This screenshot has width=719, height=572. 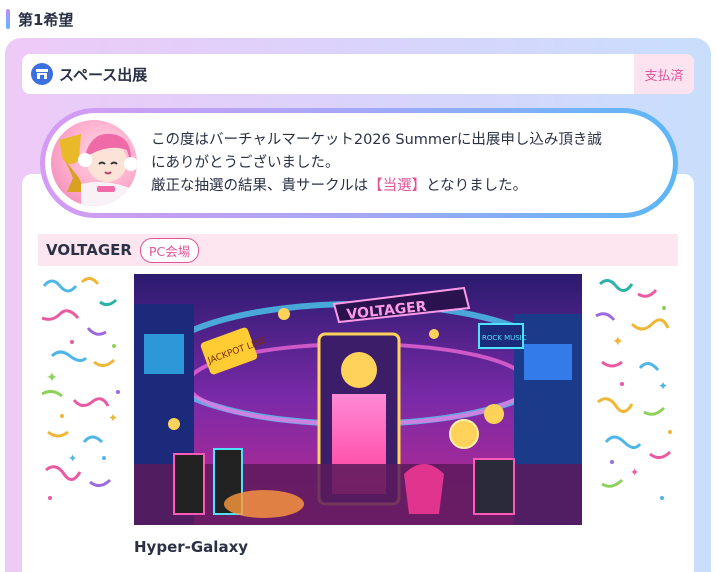 What do you see at coordinates (46, 19) in the screenshot?
I see `section-title: 第1希望` at bounding box center [46, 19].